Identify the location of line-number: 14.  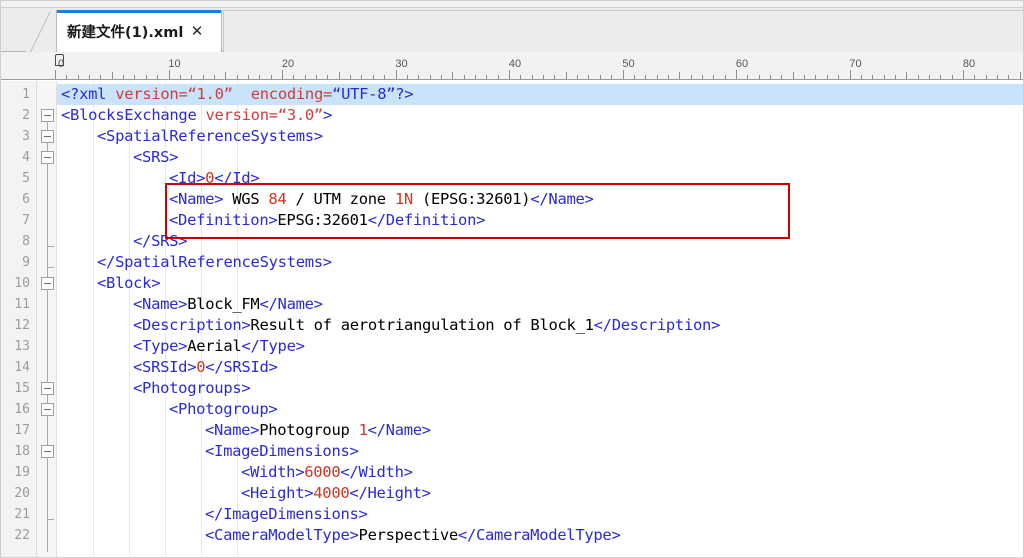
(22, 367).